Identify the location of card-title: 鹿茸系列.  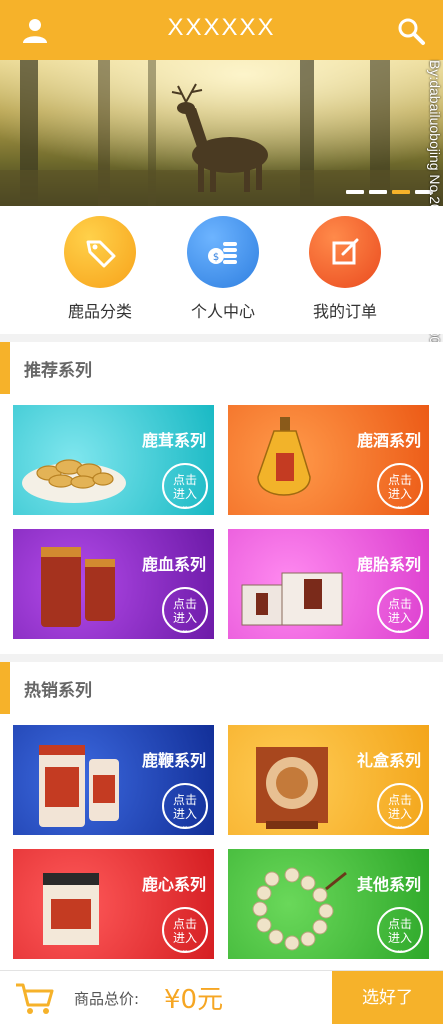
(173, 440).